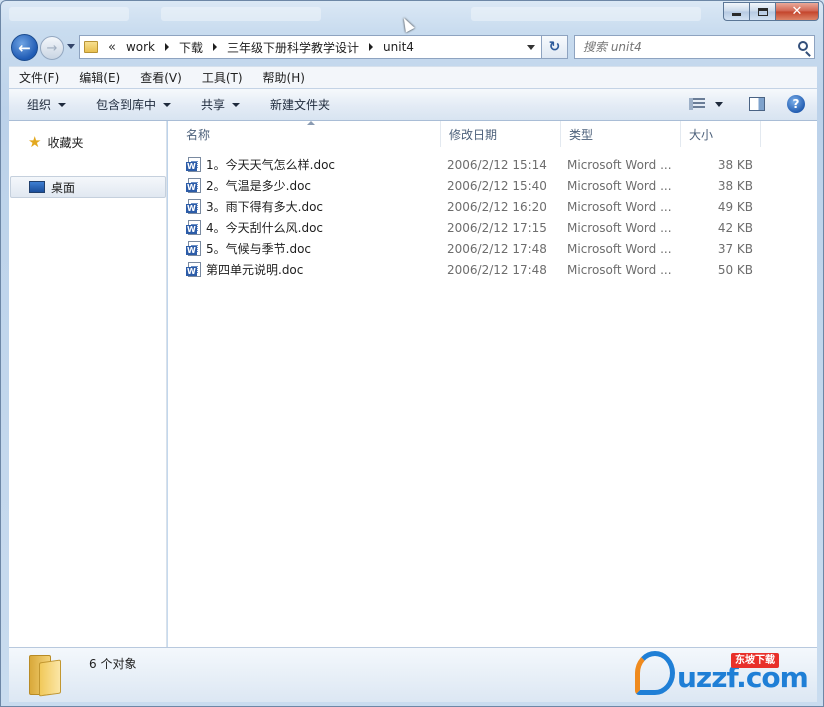  What do you see at coordinates (796, 104) in the screenshot?
I see `help-icon: ?` at bounding box center [796, 104].